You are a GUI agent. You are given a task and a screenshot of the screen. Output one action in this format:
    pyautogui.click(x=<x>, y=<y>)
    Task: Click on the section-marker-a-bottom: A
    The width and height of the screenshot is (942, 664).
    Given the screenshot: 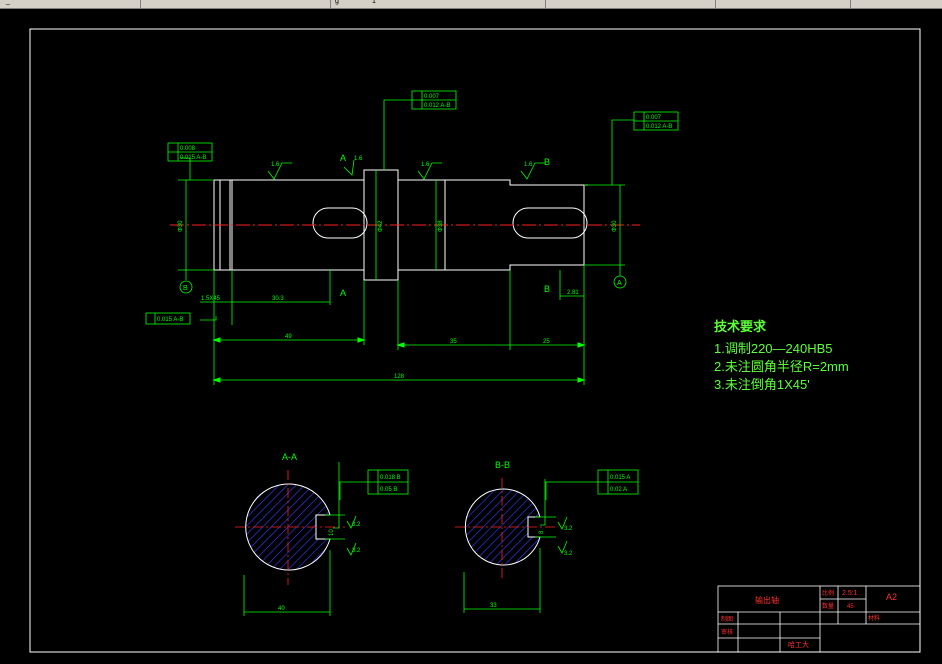 What is the action you would take?
    pyautogui.click(x=343, y=293)
    